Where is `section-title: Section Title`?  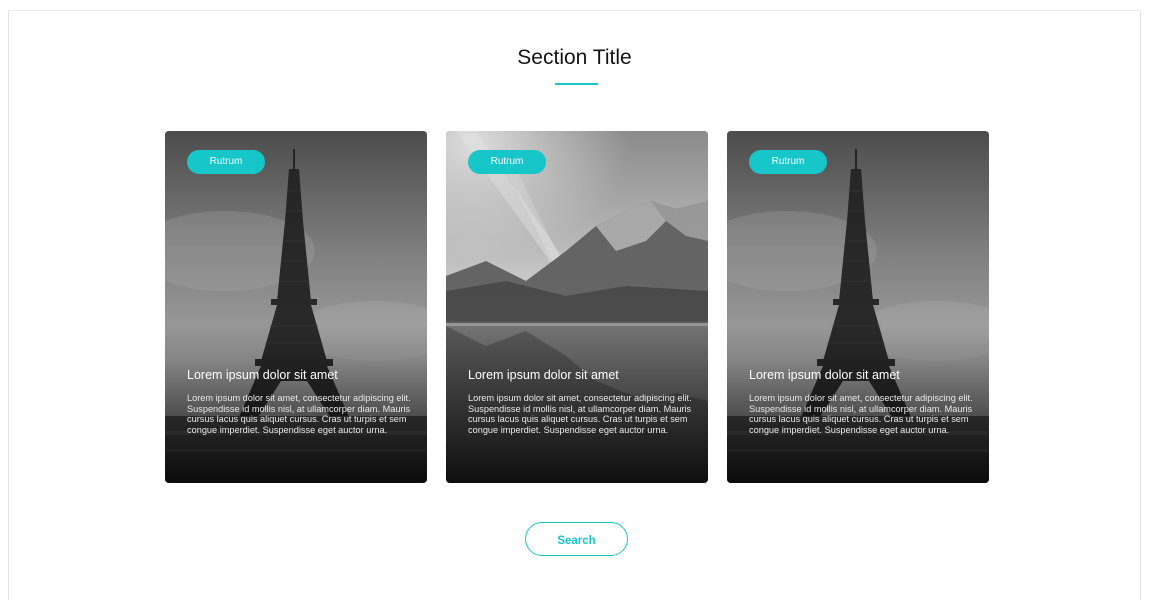
section-title: Section Title is located at coordinates (574, 57).